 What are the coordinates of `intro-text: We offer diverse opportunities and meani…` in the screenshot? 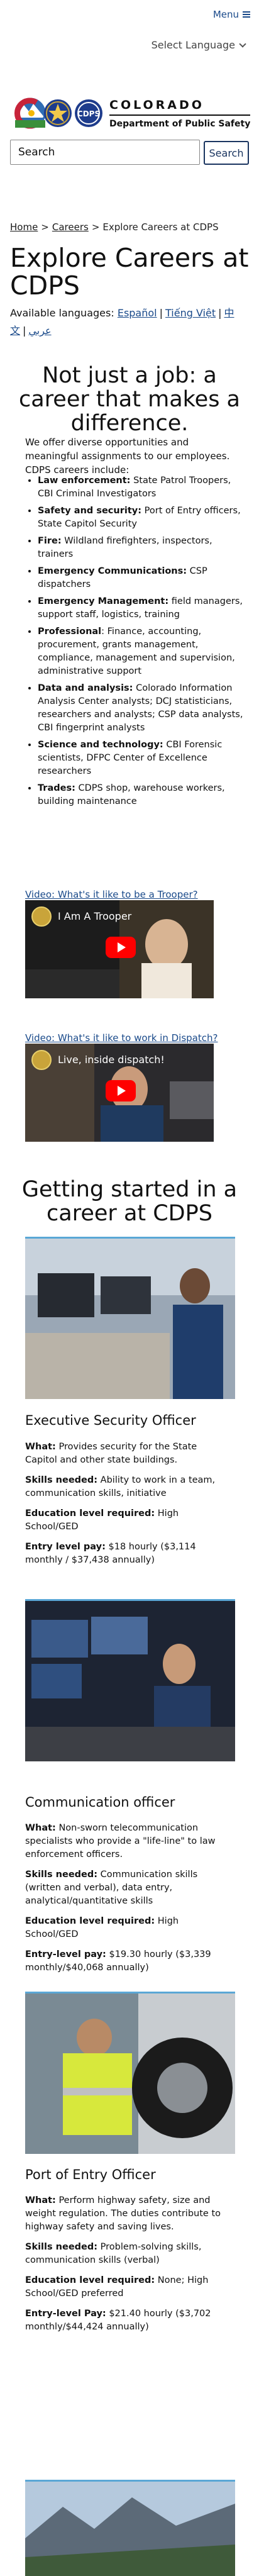 It's located at (128, 456).